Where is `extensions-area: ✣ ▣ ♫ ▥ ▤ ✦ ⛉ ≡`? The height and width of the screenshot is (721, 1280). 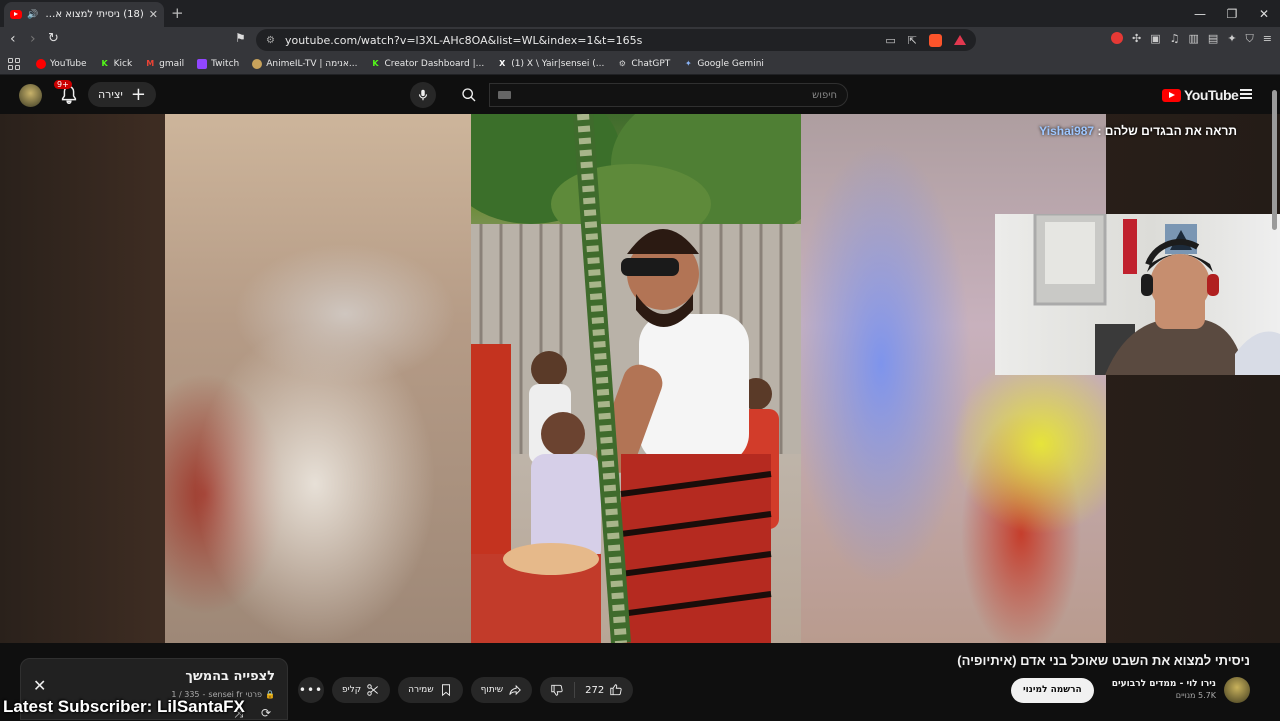
extensions-area: ✣ ▣ ♫ ▥ ▤ ✦ ⛉ ≡ is located at coordinates (1191, 39).